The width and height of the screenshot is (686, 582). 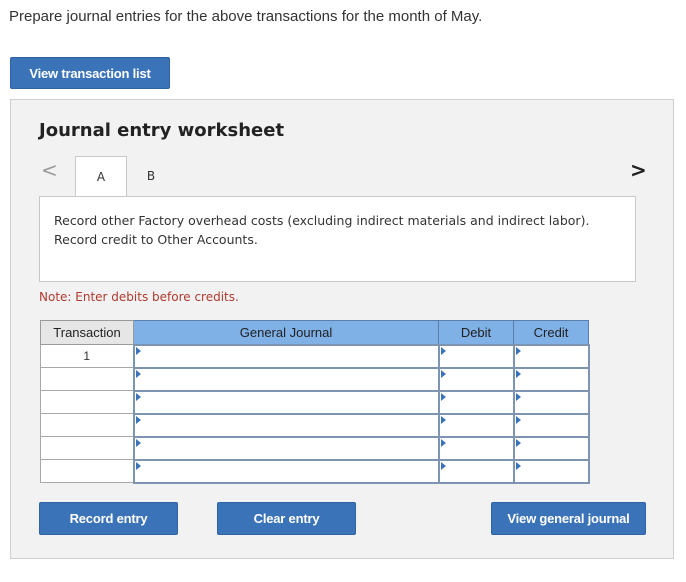 What do you see at coordinates (108, 518) in the screenshot?
I see `record-entry-button: Record entry` at bounding box center [108, 518].